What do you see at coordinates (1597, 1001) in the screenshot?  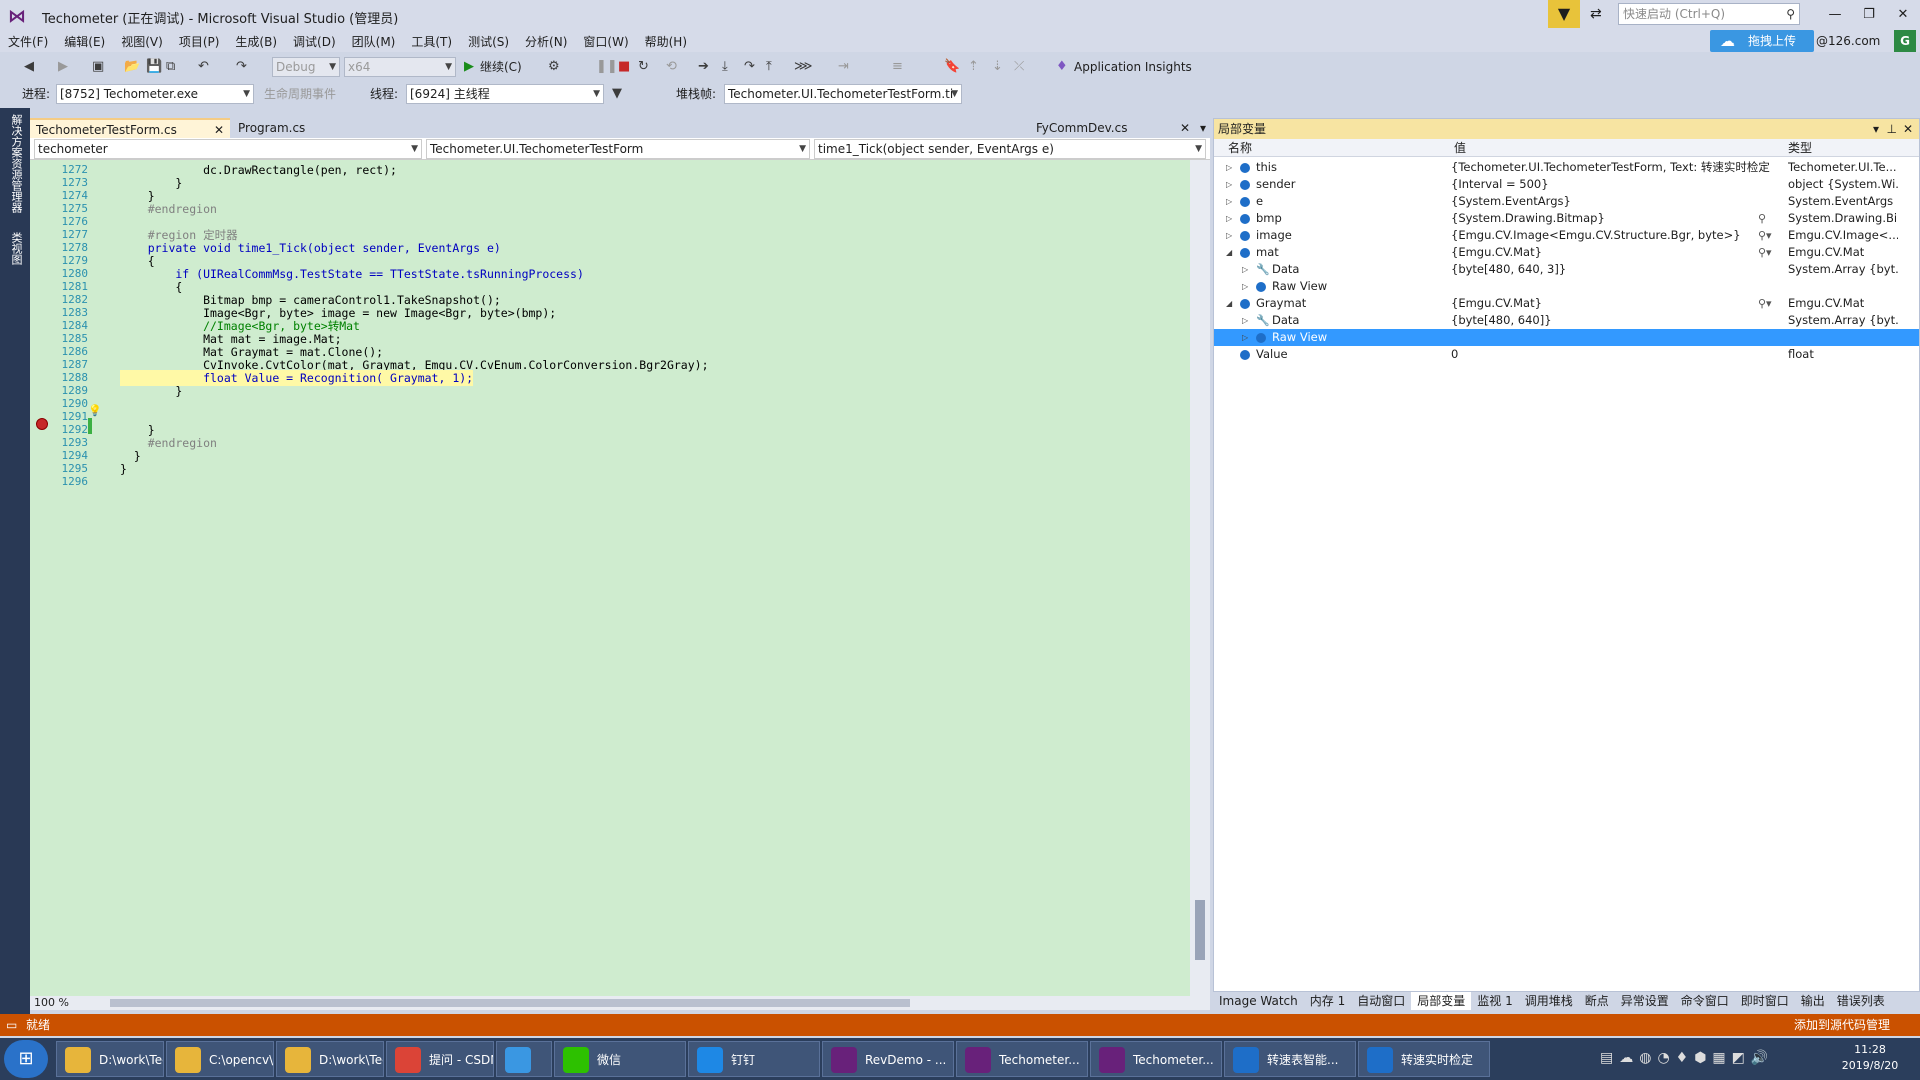 I see `tool-tab: 断点` at bounding box center [1597, 1001].